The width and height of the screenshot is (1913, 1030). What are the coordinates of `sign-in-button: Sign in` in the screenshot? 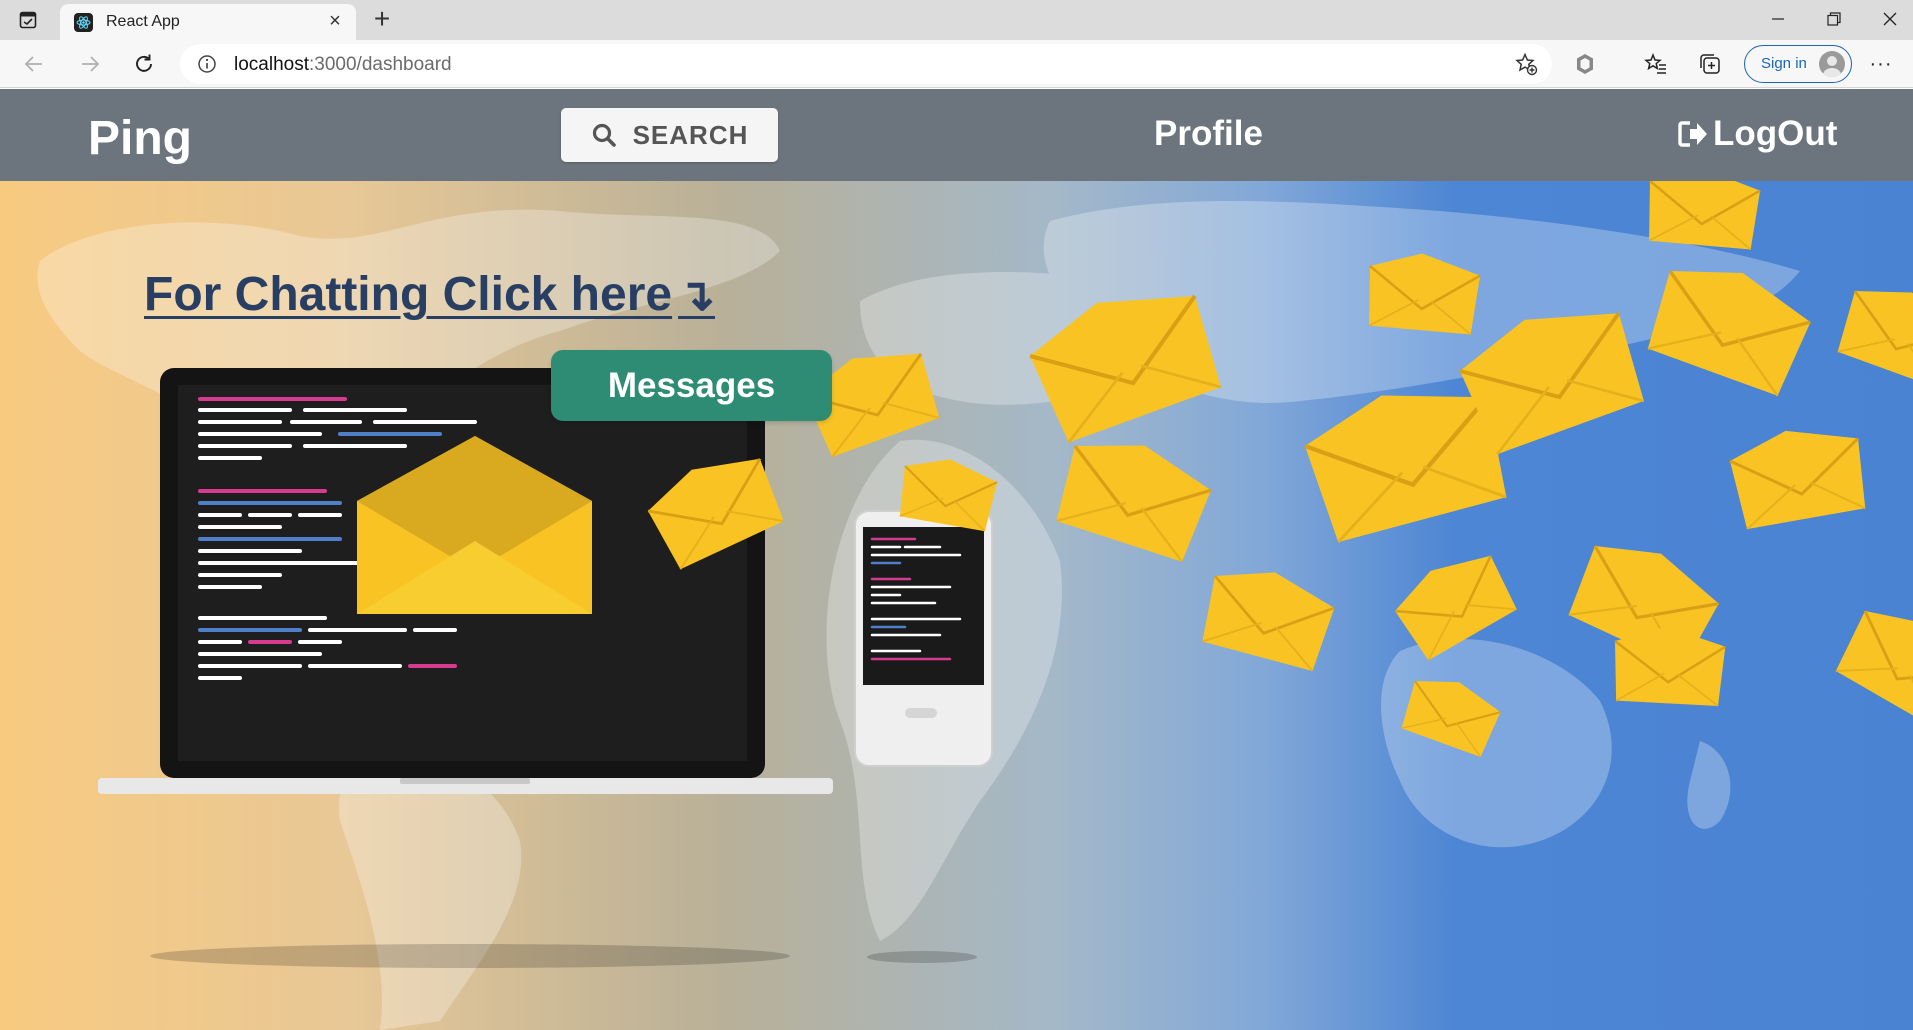 It's located at (1798, 64).